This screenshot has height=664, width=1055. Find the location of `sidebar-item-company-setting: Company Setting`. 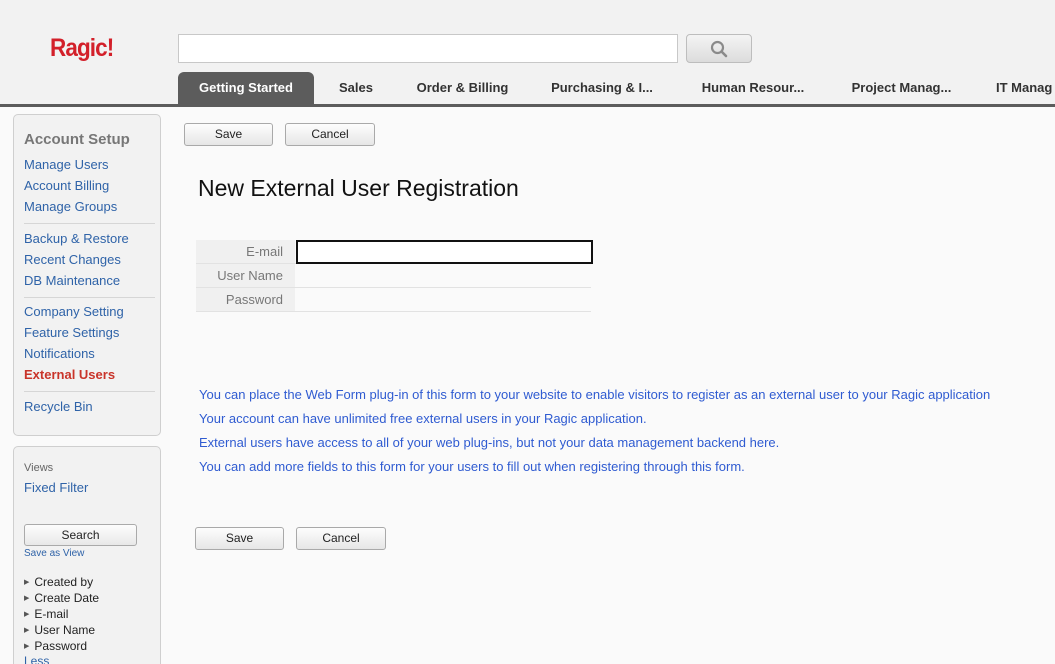

sidebar-item-company-setting: Company Setting is located at coordinates (74, 311).